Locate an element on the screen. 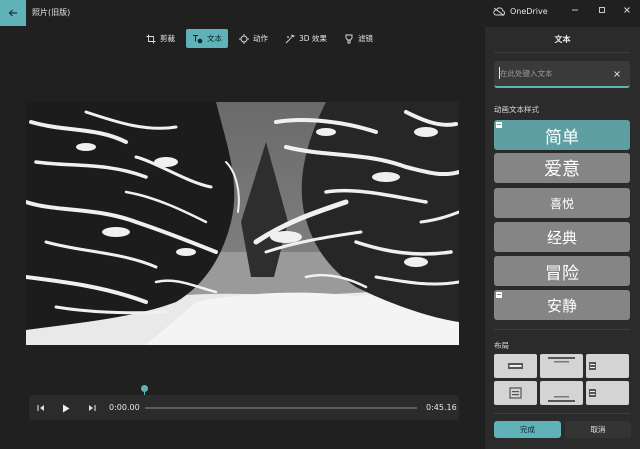  total-time: 0:45.16 is located at coordinates (441, 407).